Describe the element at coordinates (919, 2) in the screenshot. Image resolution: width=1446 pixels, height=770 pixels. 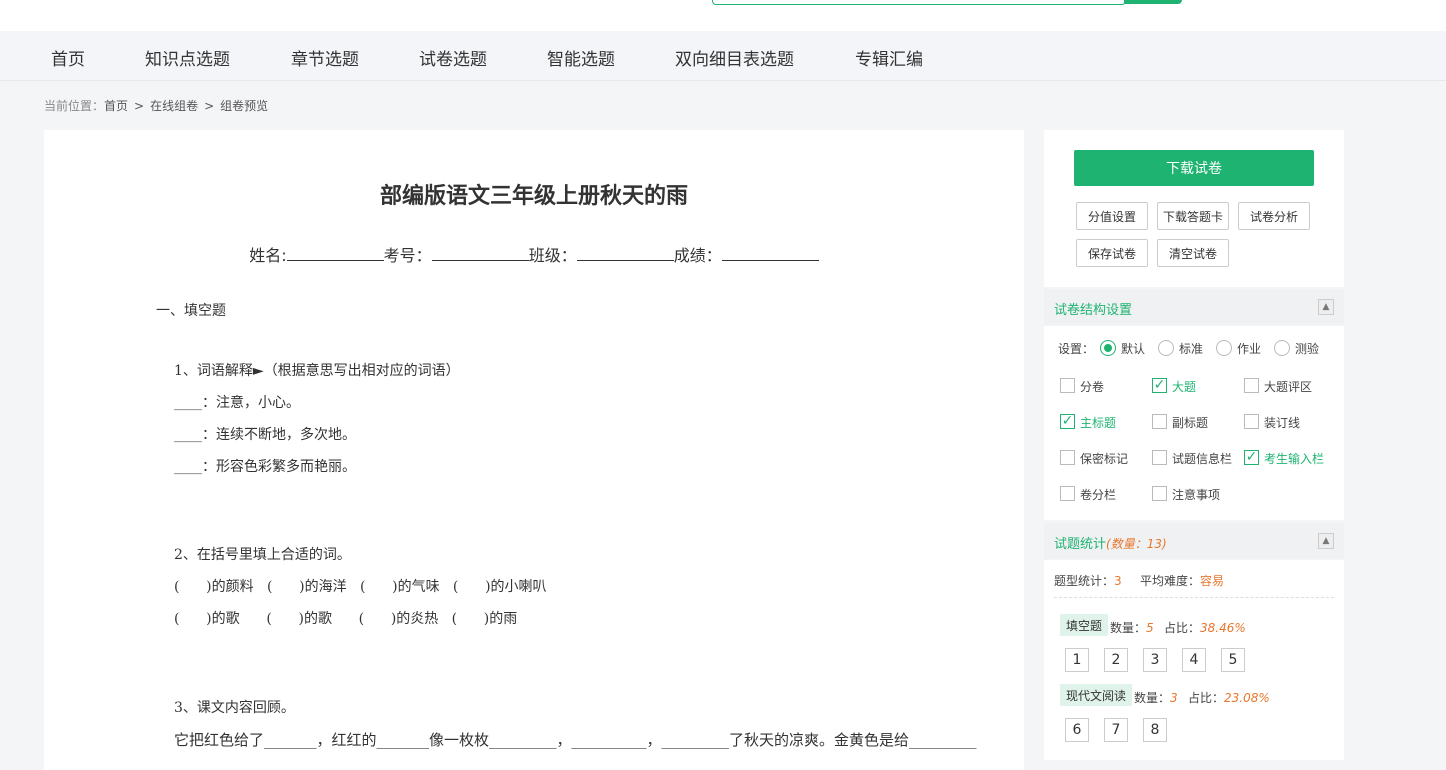
I see `search-input` at that location.